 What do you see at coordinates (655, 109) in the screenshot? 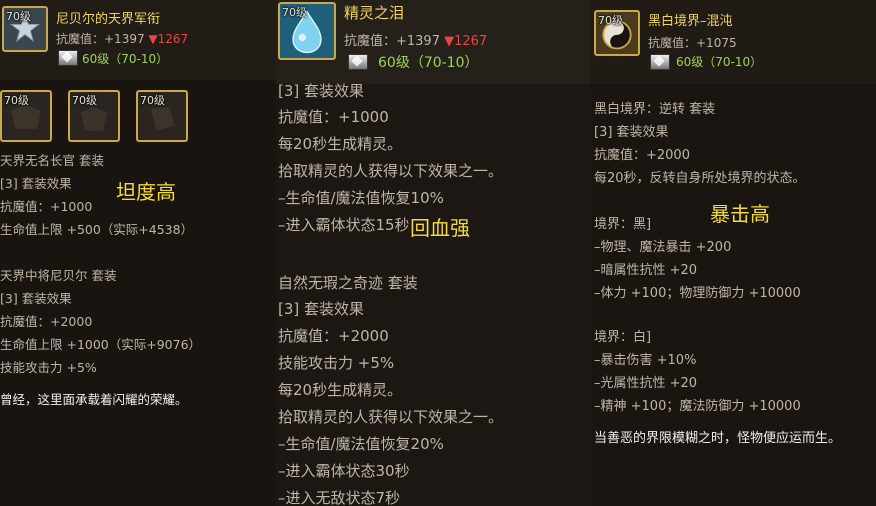
I see `set-name: 黑白境界：逆转 套装` at bounding box center [655, 109].